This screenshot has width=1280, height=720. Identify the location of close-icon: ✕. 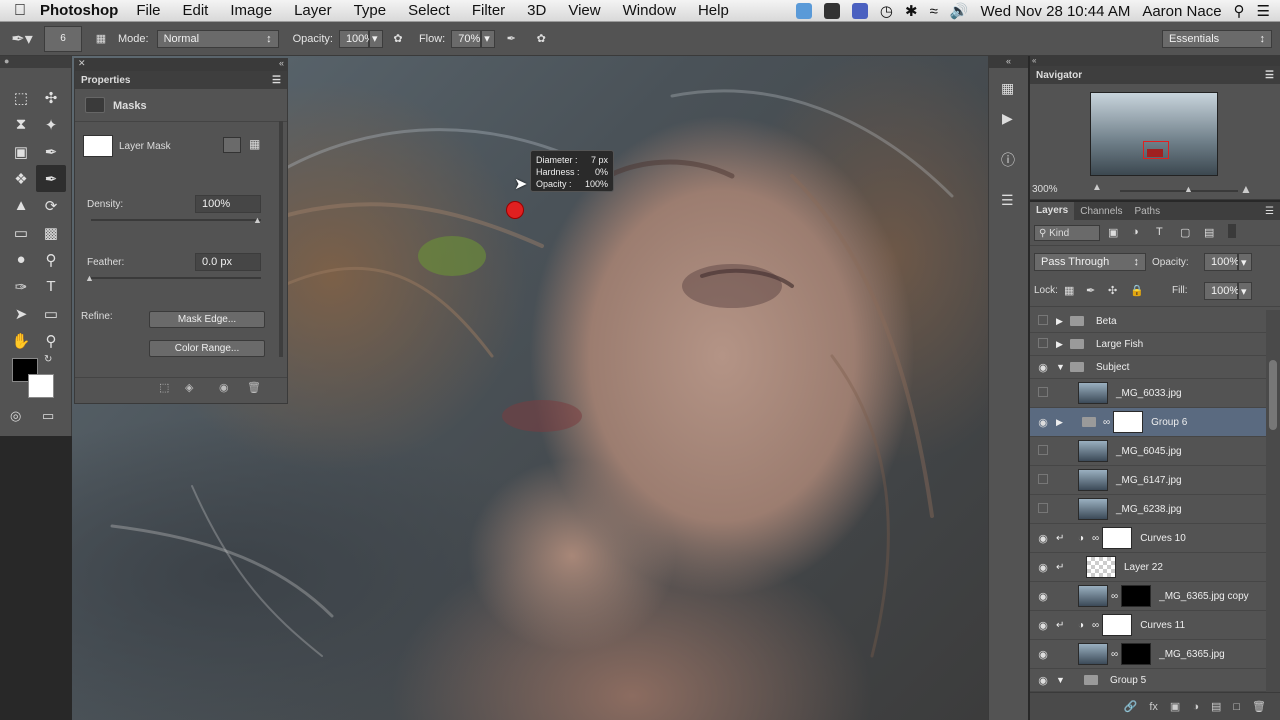
(82, 63).